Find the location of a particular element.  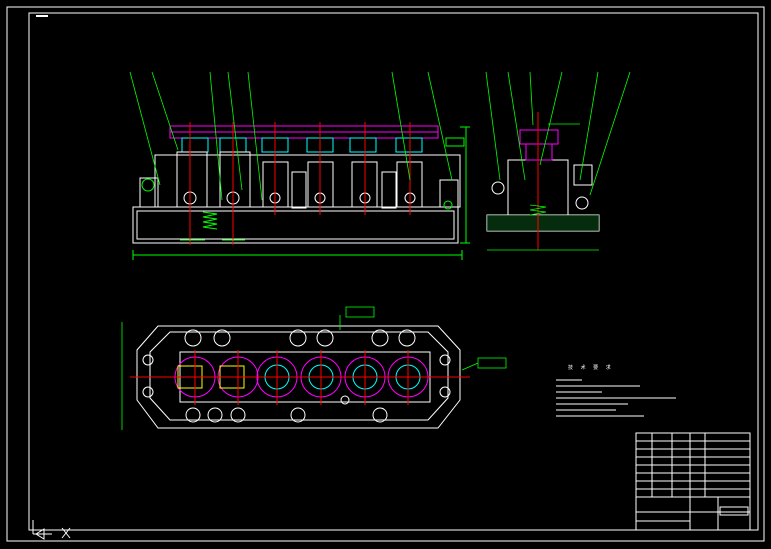

title-block is located at coordinates (693, 481).